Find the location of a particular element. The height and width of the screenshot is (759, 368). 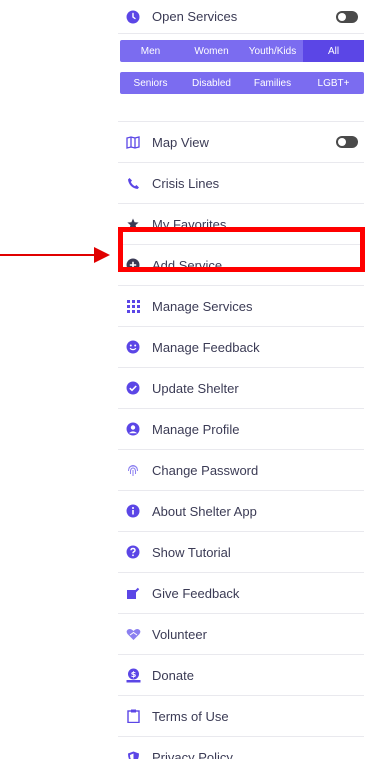

menu-item-manage-feedback: Manage Feedback is located at coordinates (241, 347).